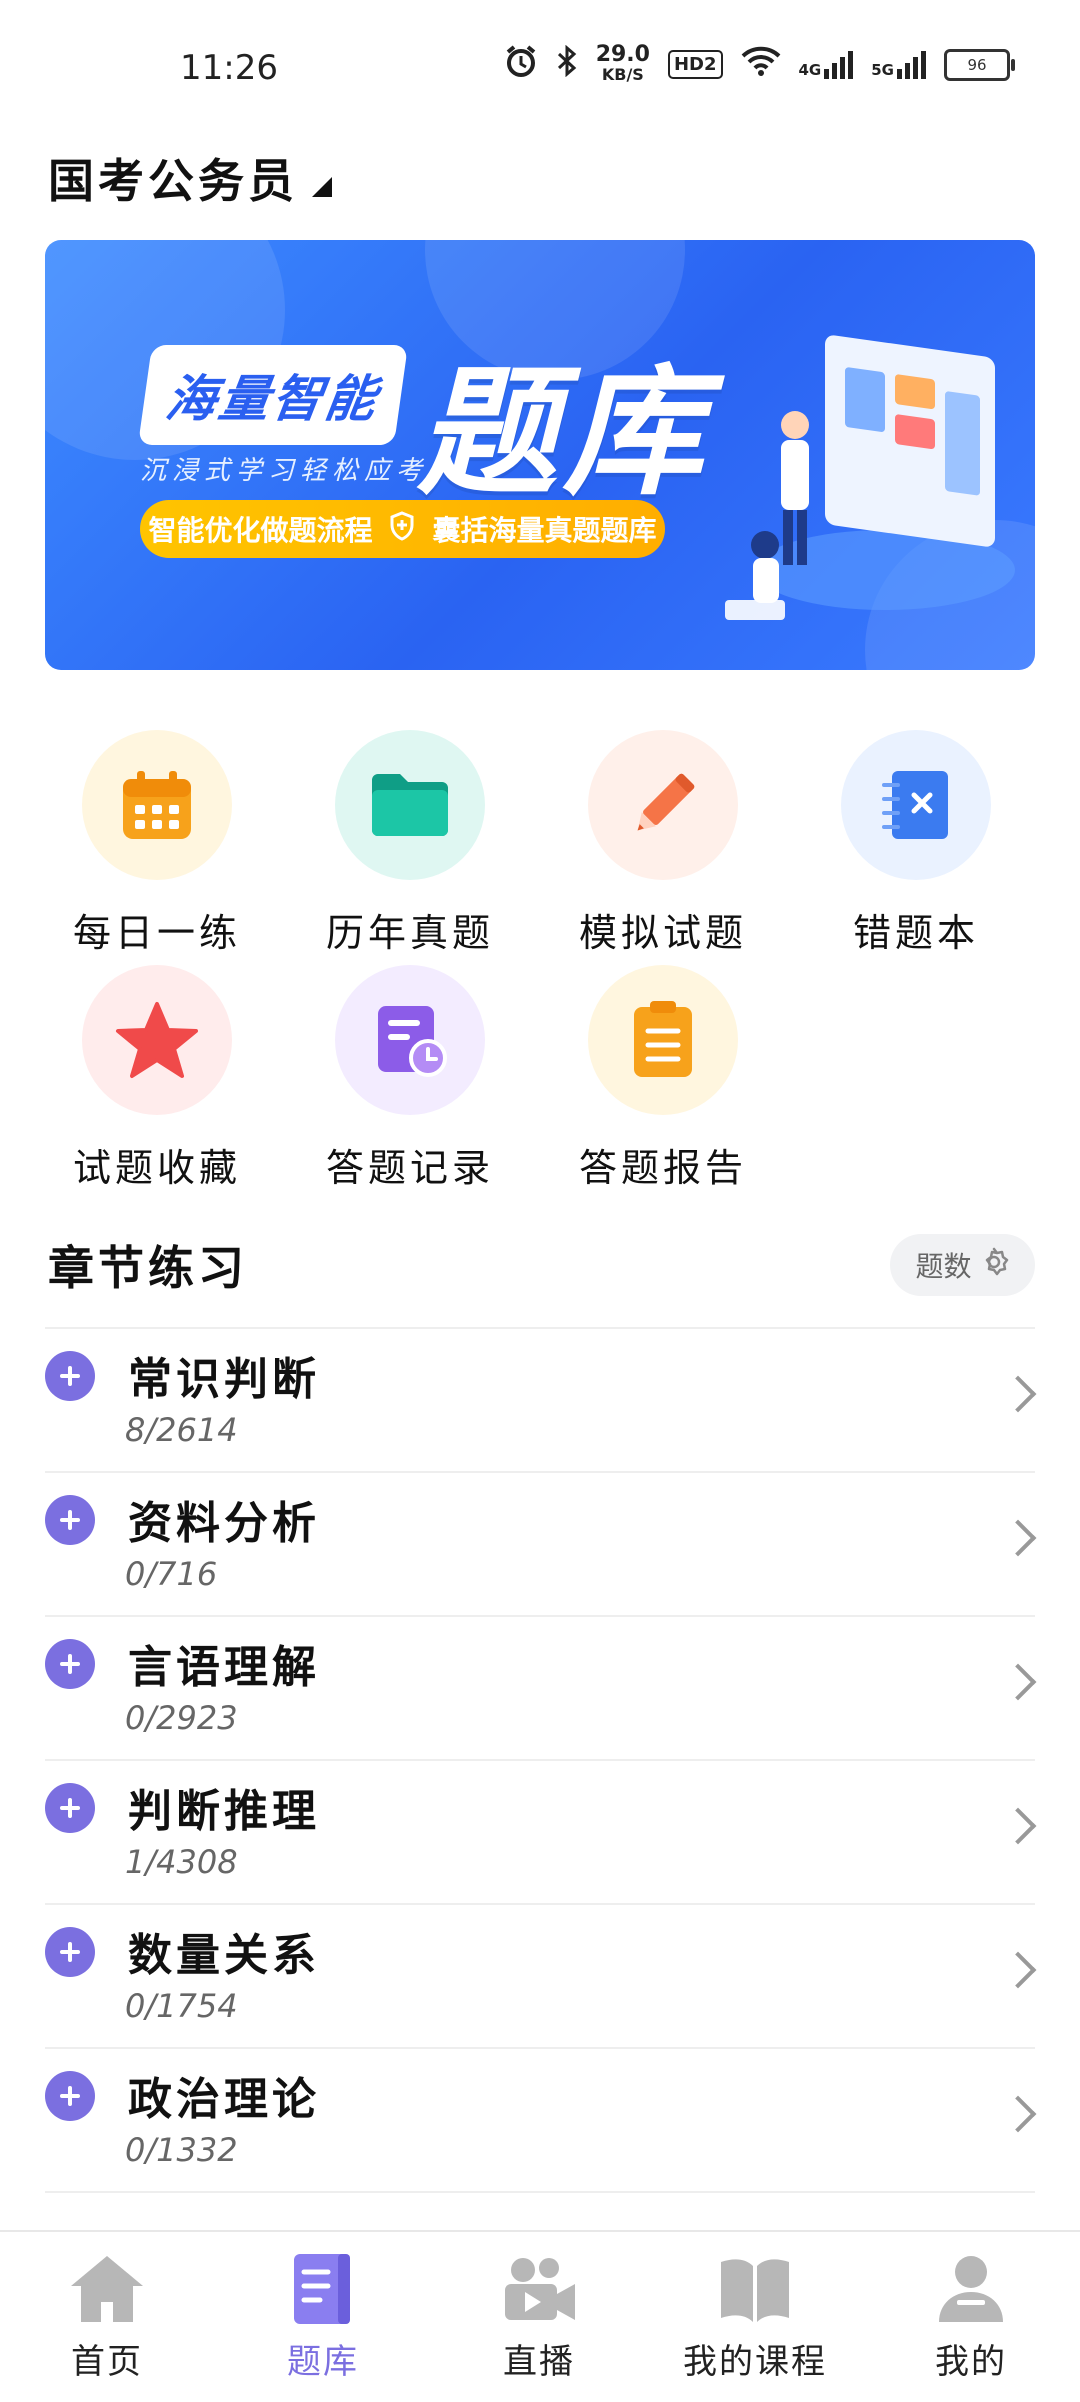  I want to click on chapter-name: 数量关系, so click(224, 1955).